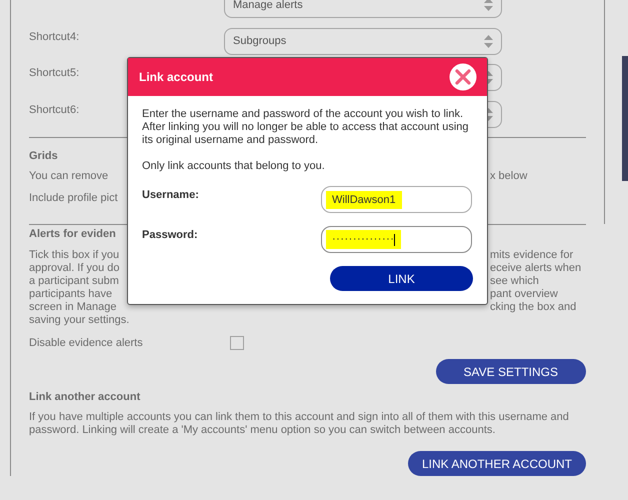 Image resolution: width=628 pixels, height=500 pixels. I want to click on dialog-title: Link account, so click(176, 77).